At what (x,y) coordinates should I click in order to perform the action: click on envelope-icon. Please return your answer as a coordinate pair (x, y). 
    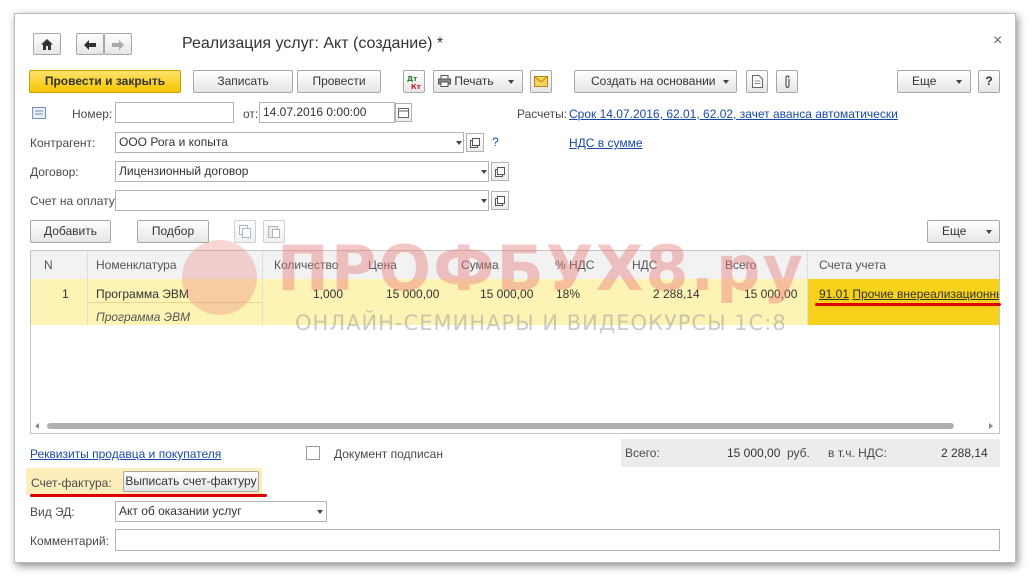
    Looking at the image, I should click on (541, 81).